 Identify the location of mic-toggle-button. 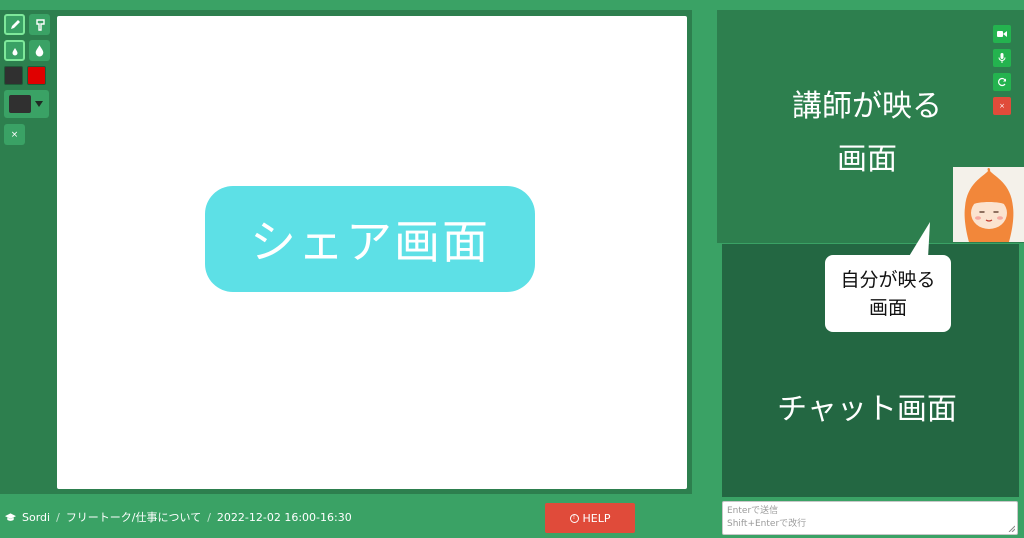
(1002, 58).